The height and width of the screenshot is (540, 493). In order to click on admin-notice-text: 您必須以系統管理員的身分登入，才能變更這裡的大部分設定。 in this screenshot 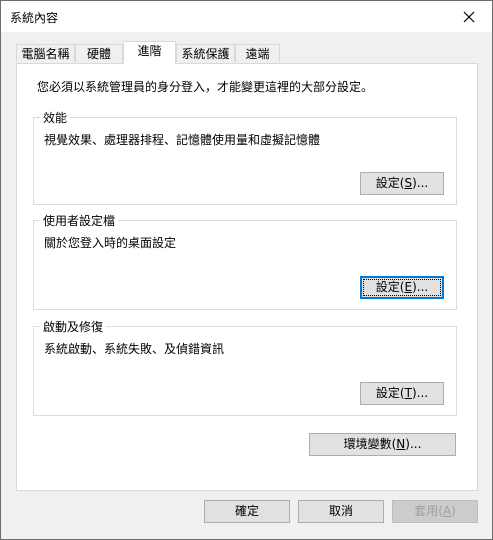, I will do `click(205, 87)`.